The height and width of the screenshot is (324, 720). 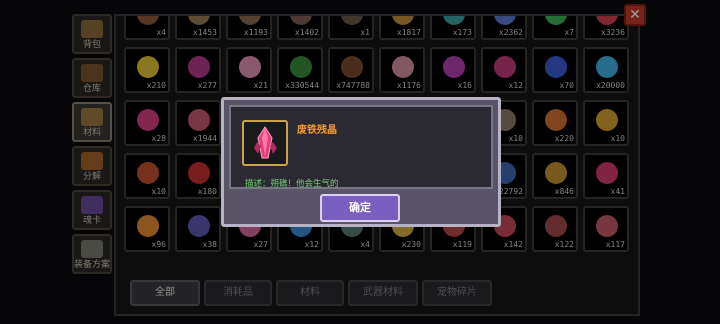 What do you see at coordinates (292, 184) in the screenshot?
I see `dialog-item-description: 描述：朔礁！他会生气的` at bounding box center [292, 184].